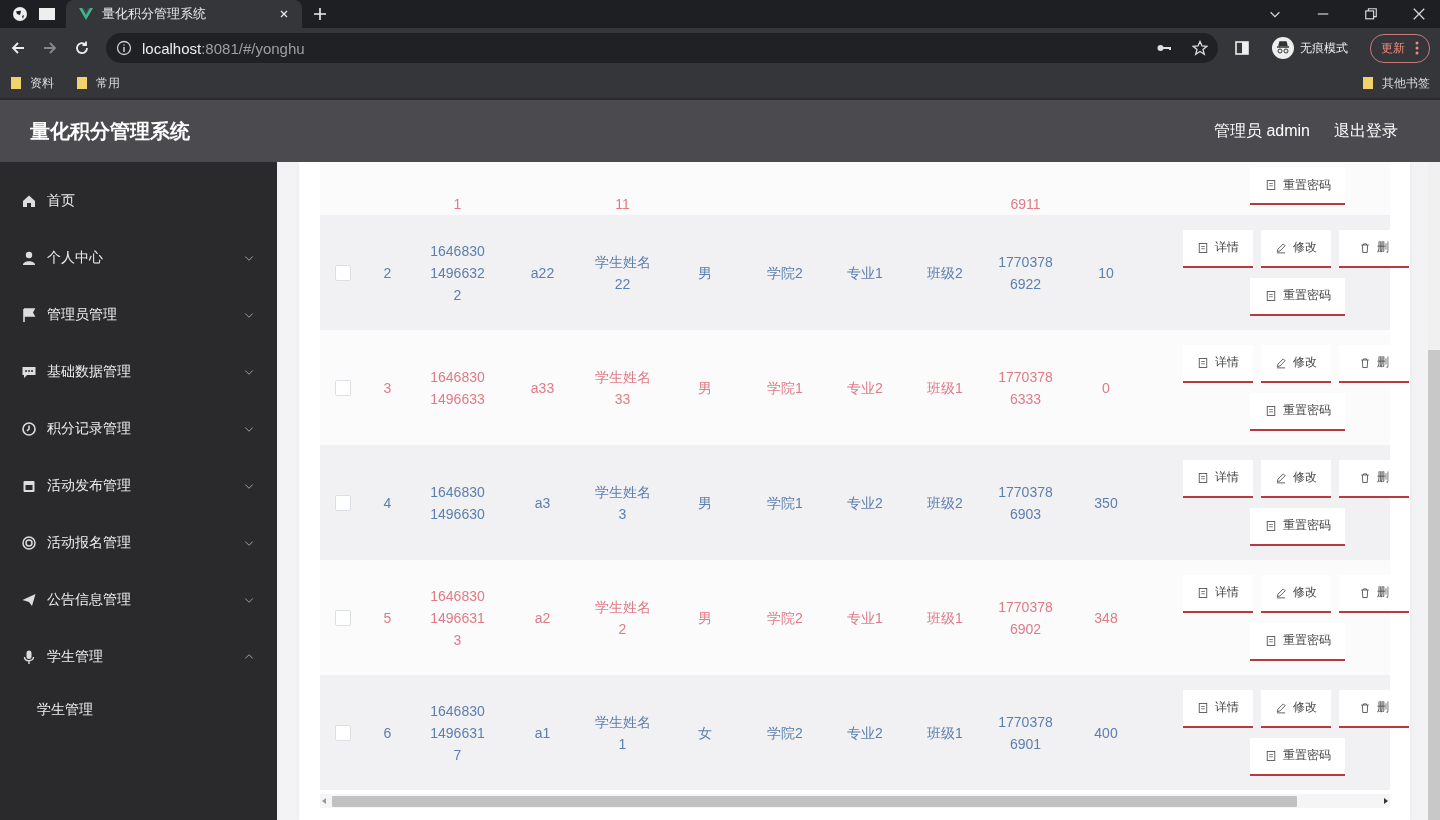 The height and width of the screenshot is (820, 1440). Describe the element at coordinates (1106, 273) in the screenshot. I see `table-cell-text: 10` at that location.